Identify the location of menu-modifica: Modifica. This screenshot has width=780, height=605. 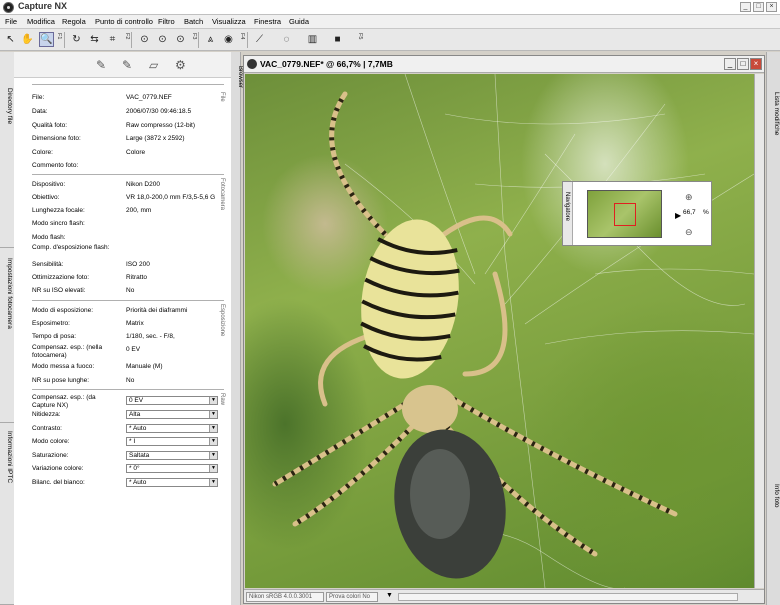
(41, 21).